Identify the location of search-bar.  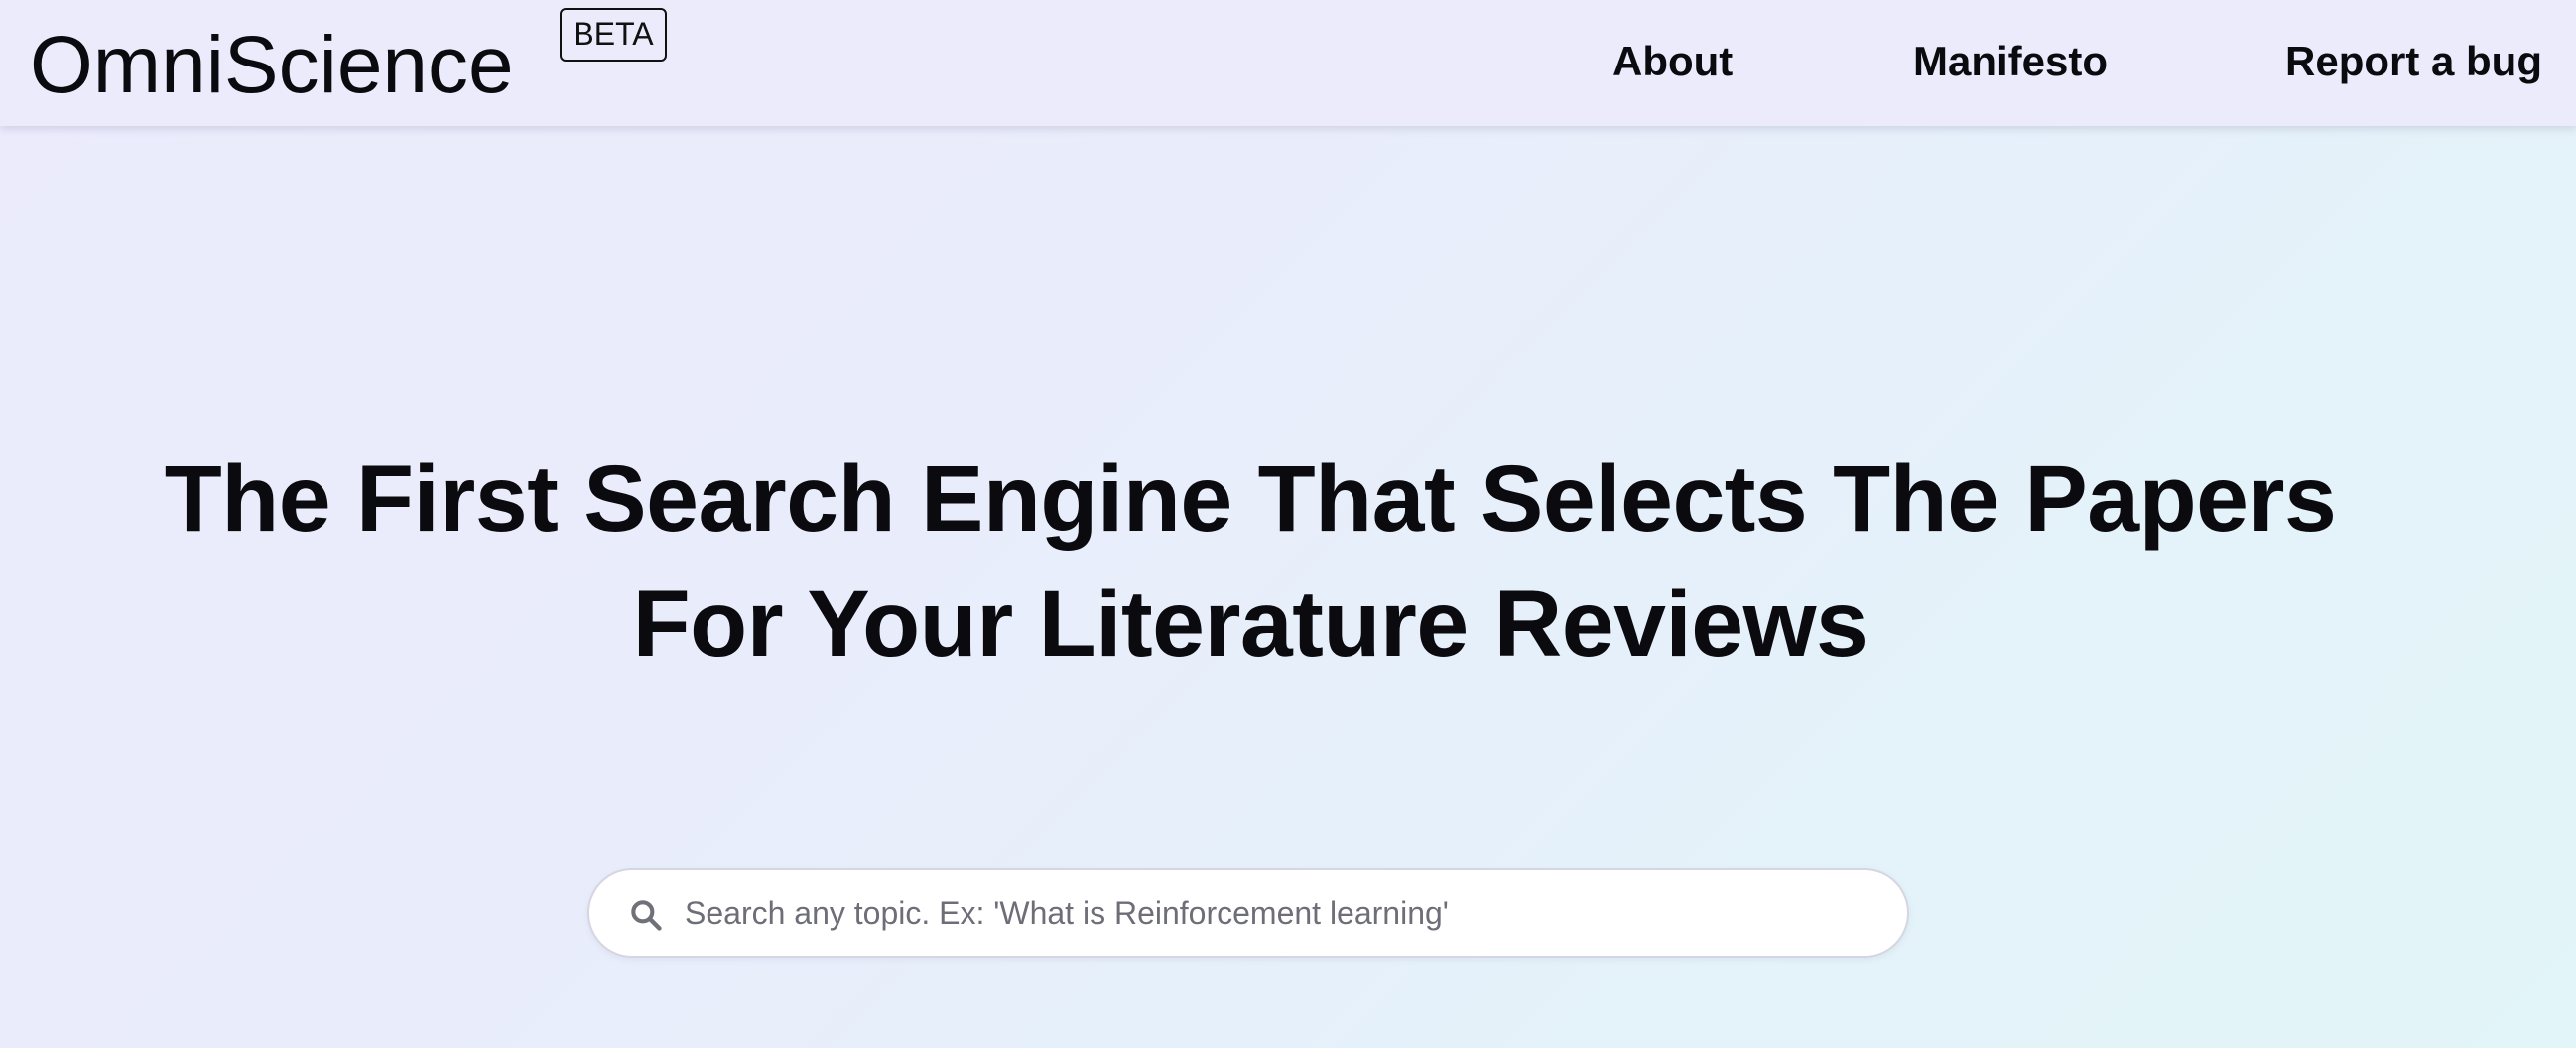
(1248, 913).